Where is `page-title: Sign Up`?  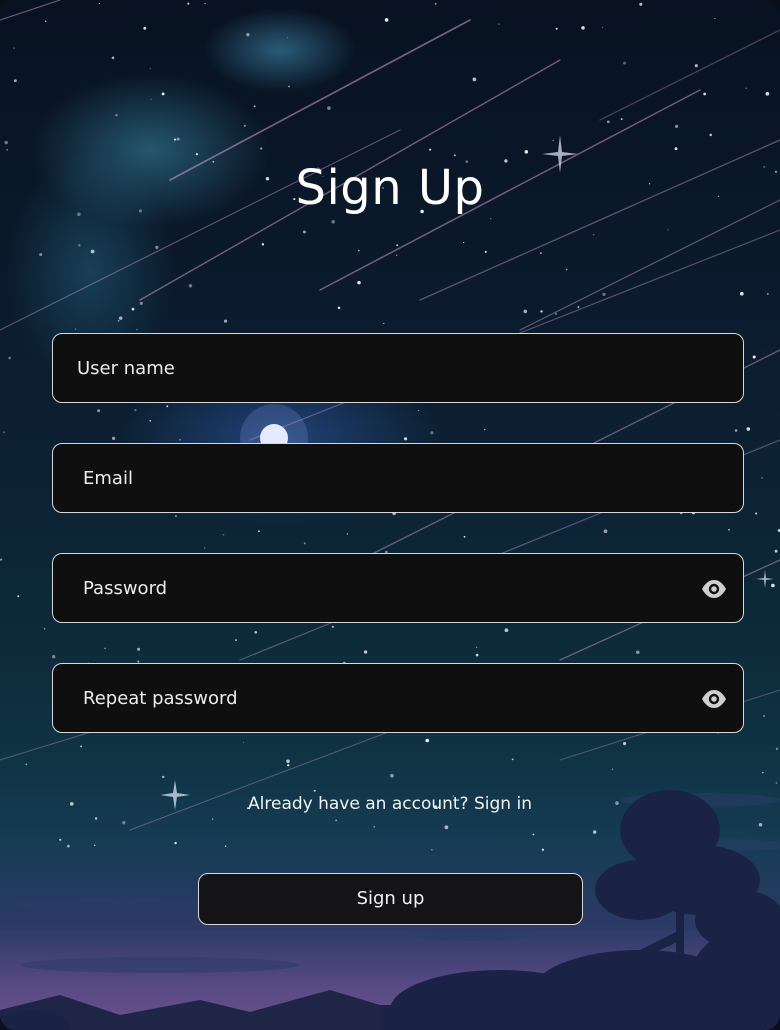 page-title: Sign Up is located at coordinates (390, 188).